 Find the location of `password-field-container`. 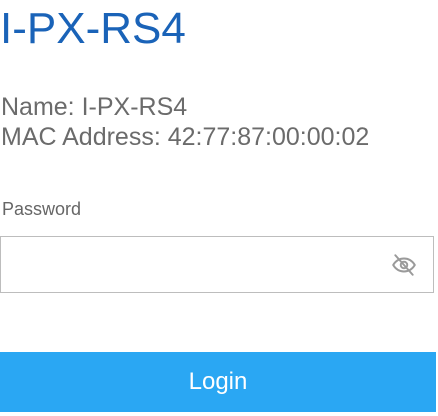

password-field-container is located at coordinates (217, 264).